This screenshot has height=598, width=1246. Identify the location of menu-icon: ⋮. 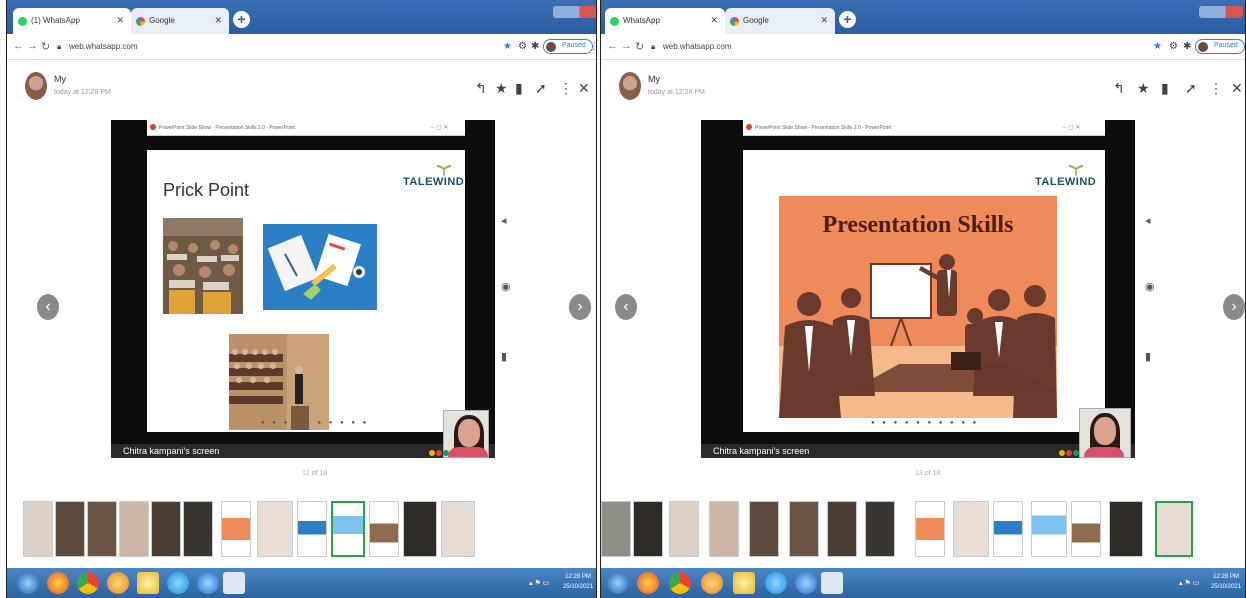
(592, 46).